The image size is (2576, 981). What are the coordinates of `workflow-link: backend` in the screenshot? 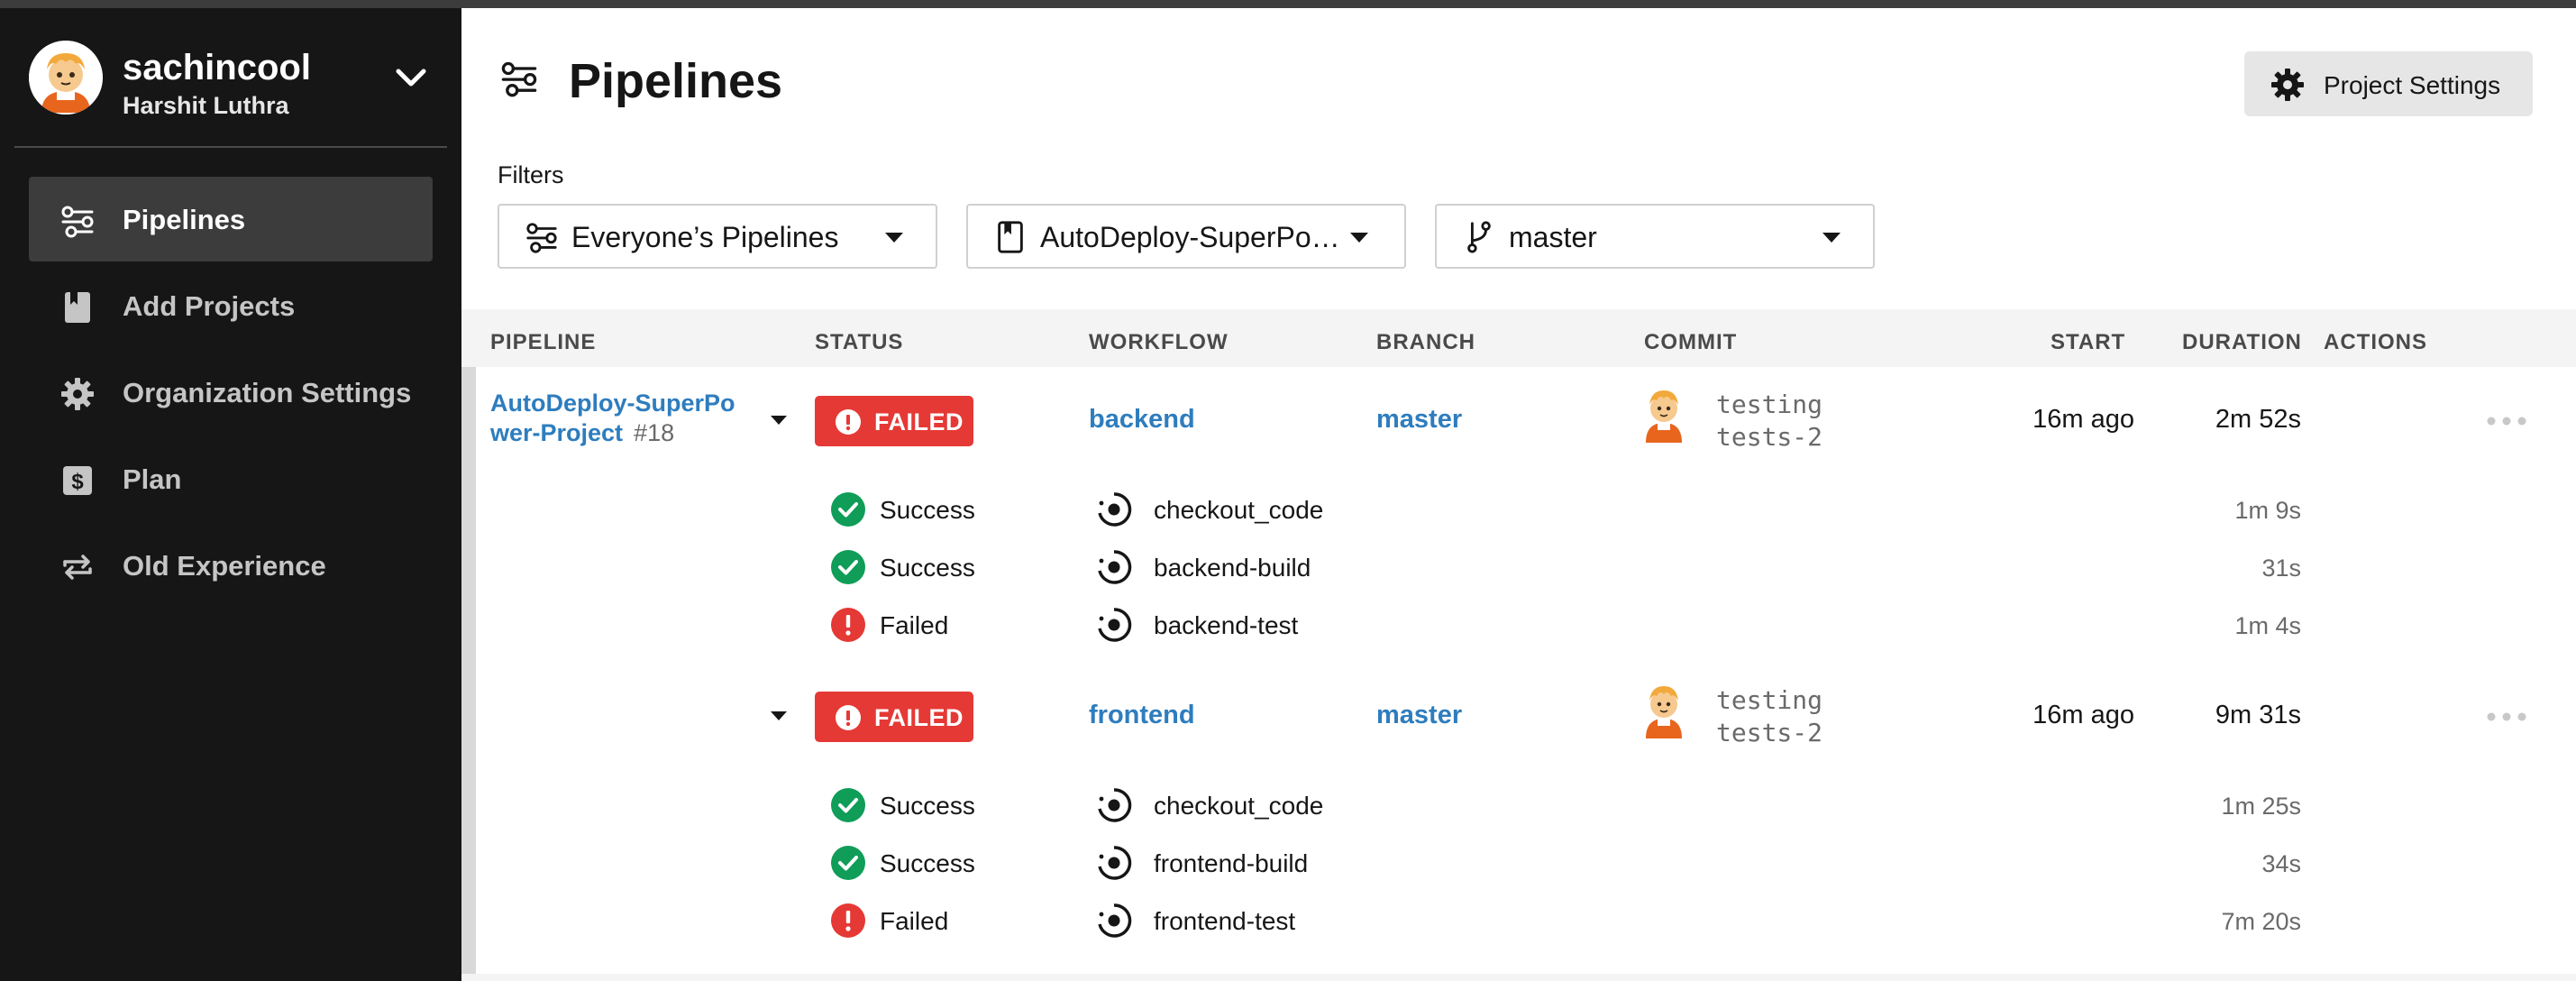 It's located at (1142, 420).